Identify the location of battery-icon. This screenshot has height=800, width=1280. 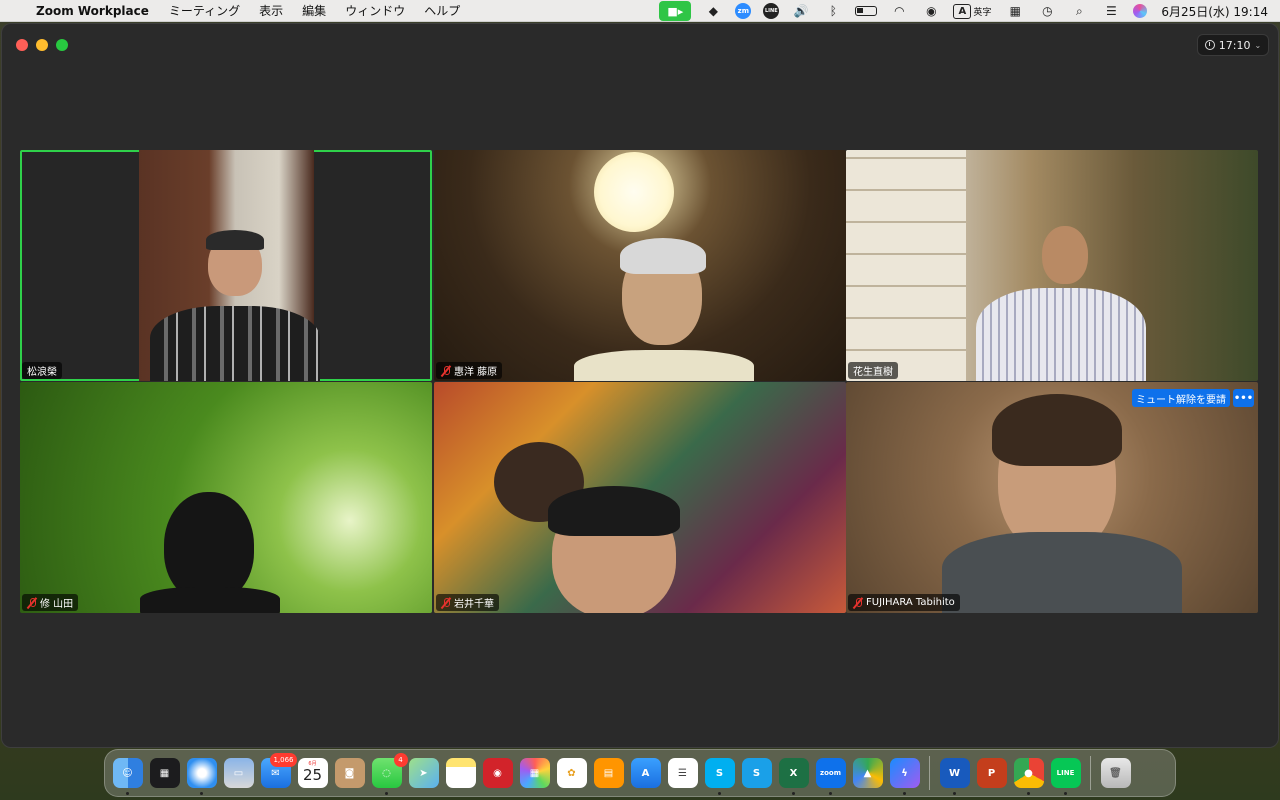
(866, 11).